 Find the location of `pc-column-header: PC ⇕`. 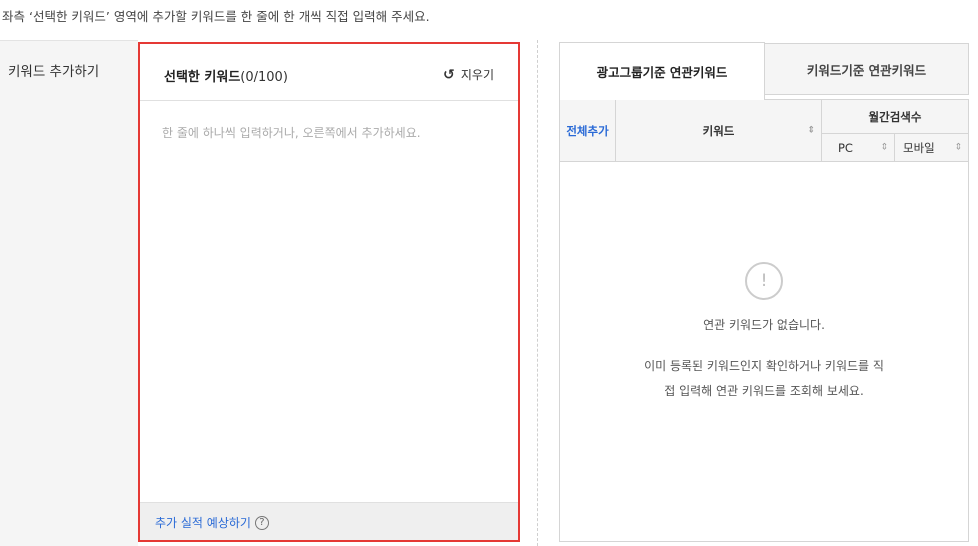

pc-column-header: PC ⇕ is located at coordinates (858, 147).